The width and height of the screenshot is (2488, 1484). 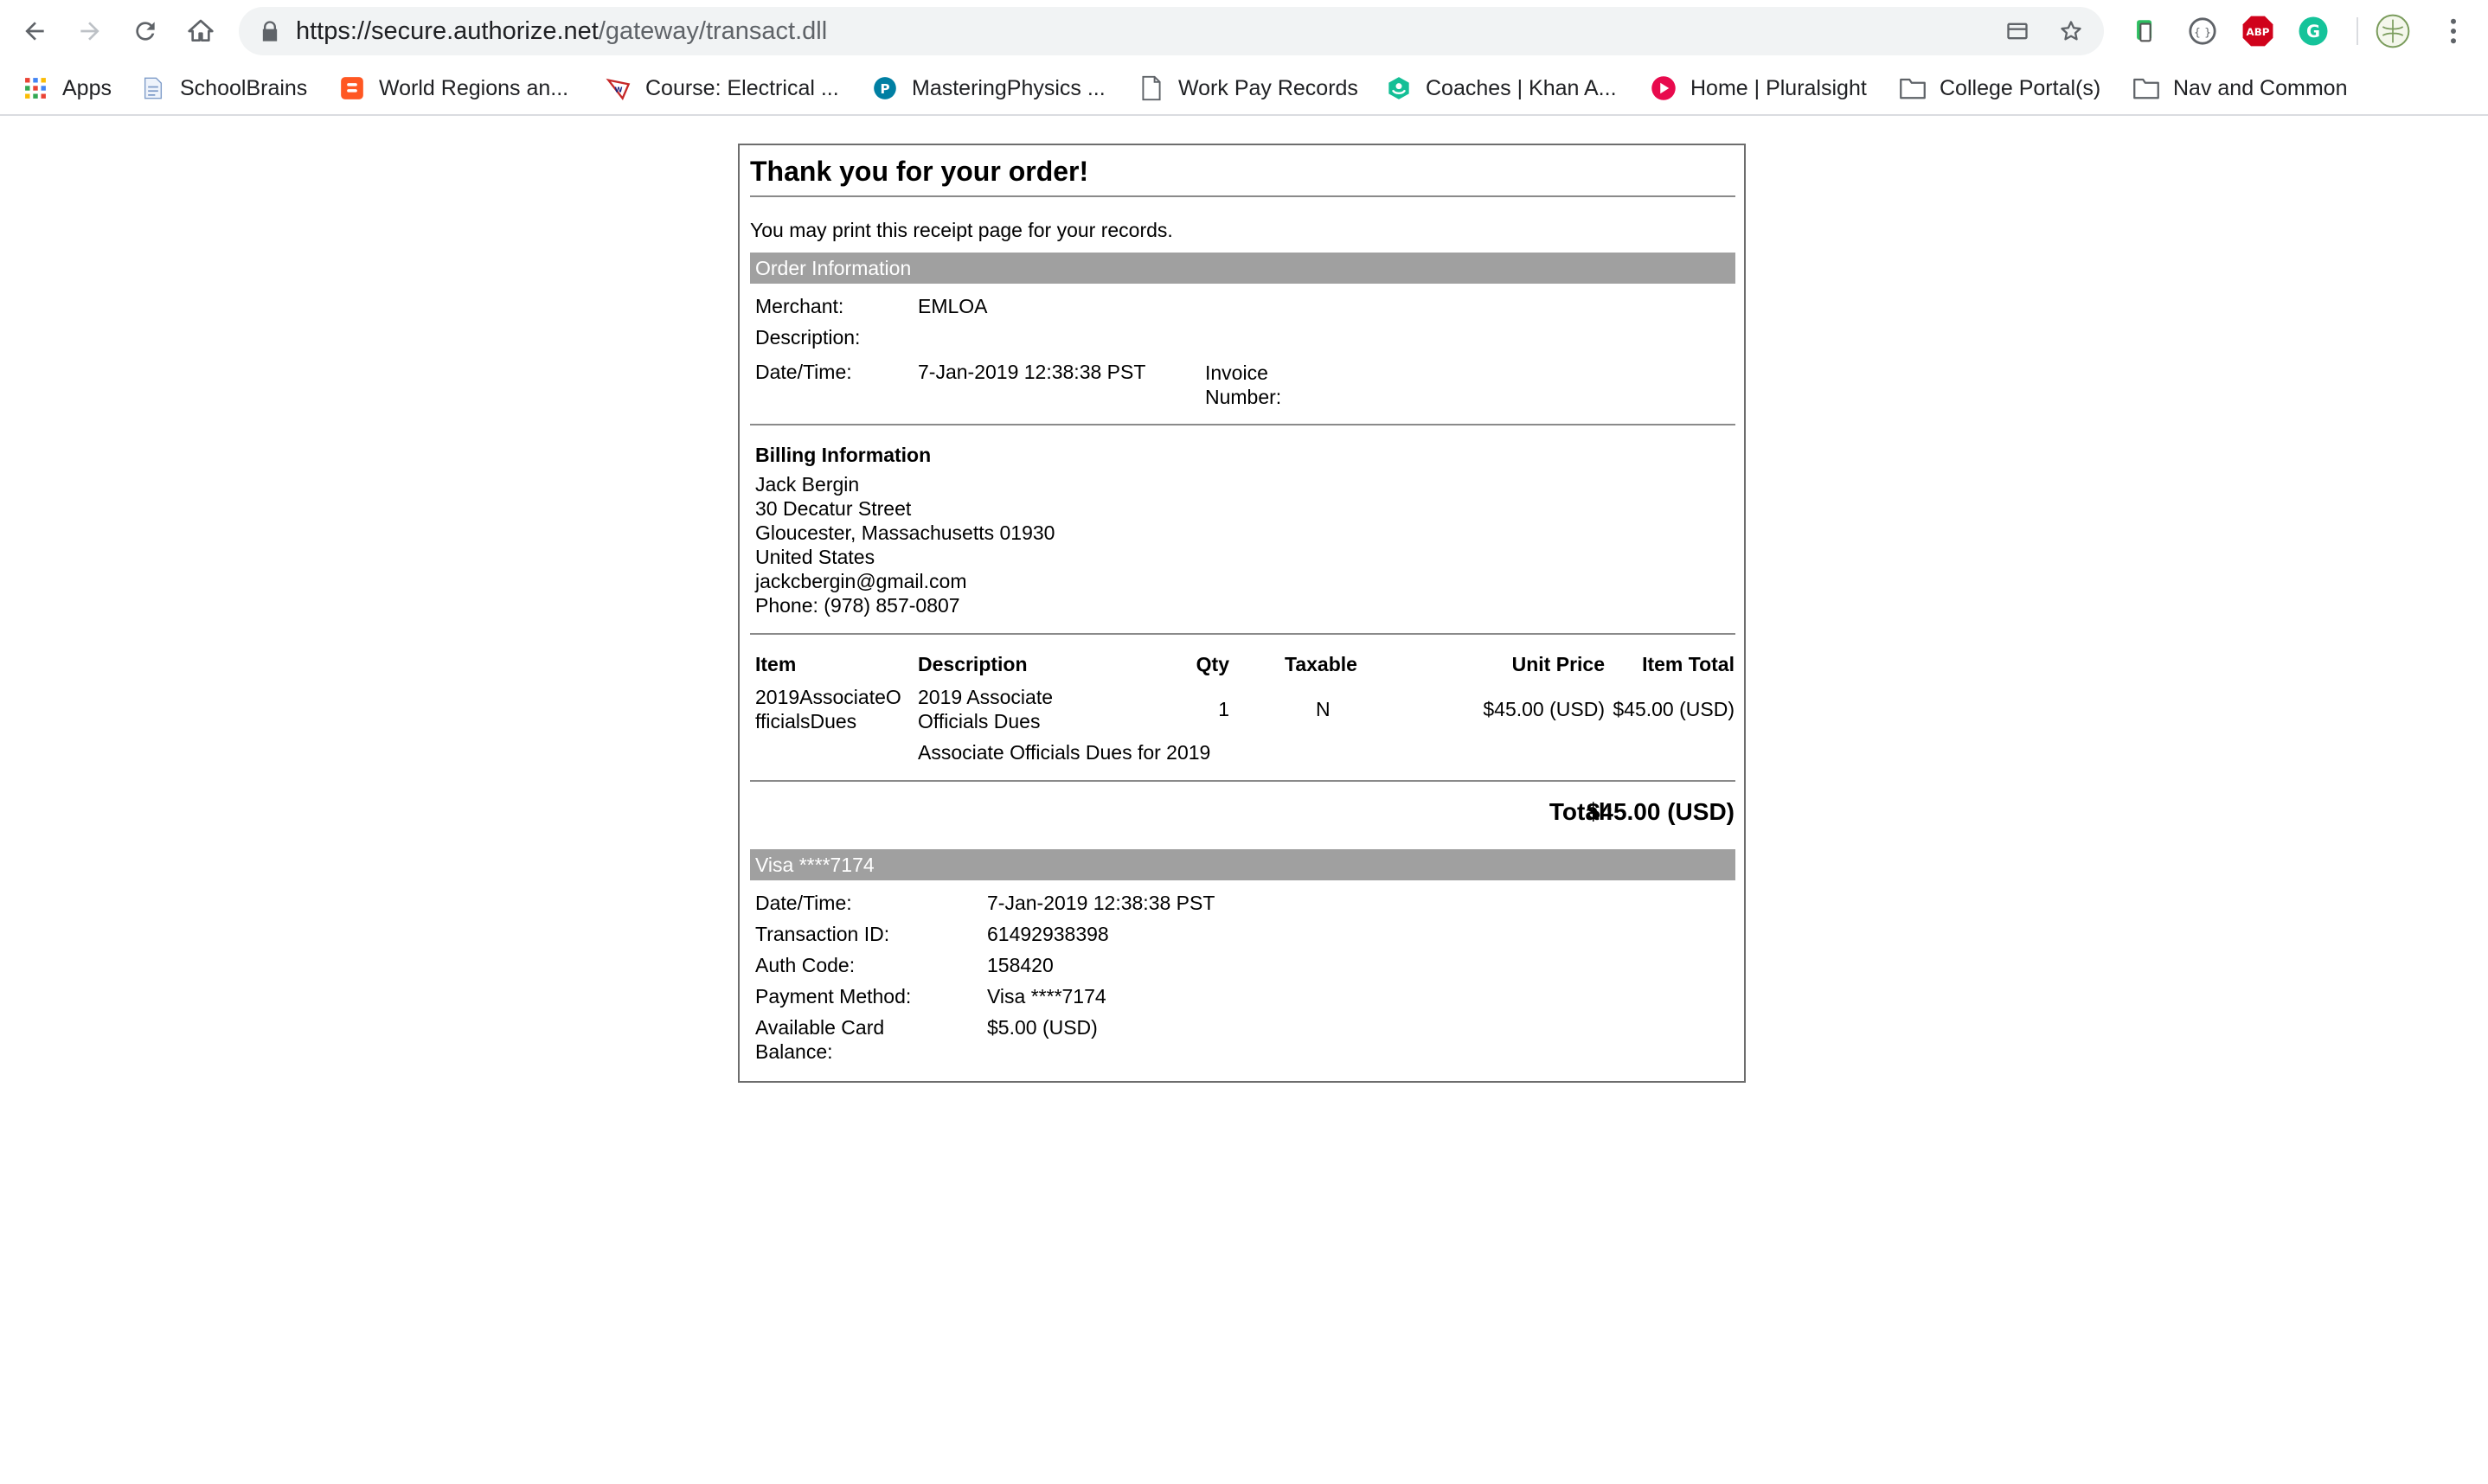 I want to click on toolbar-divider, so click(x=2358, y=31).